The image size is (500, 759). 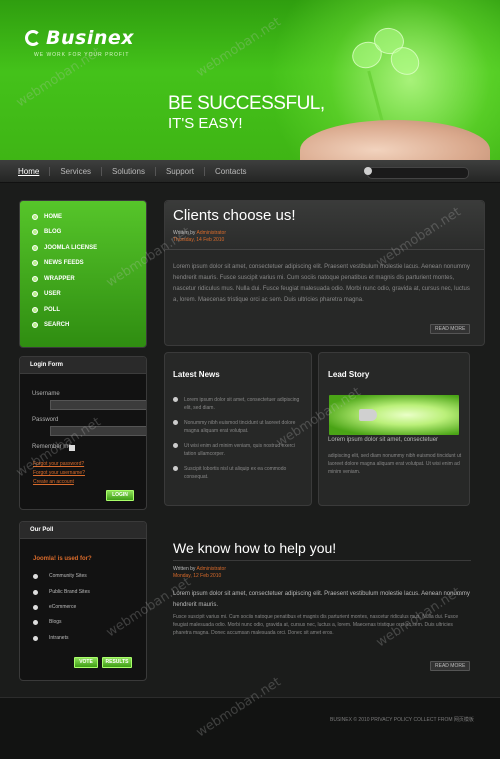 What do you see at coordinates (250, 728) in the screenshot?
I see `footer` at bounding box center [250, 728].